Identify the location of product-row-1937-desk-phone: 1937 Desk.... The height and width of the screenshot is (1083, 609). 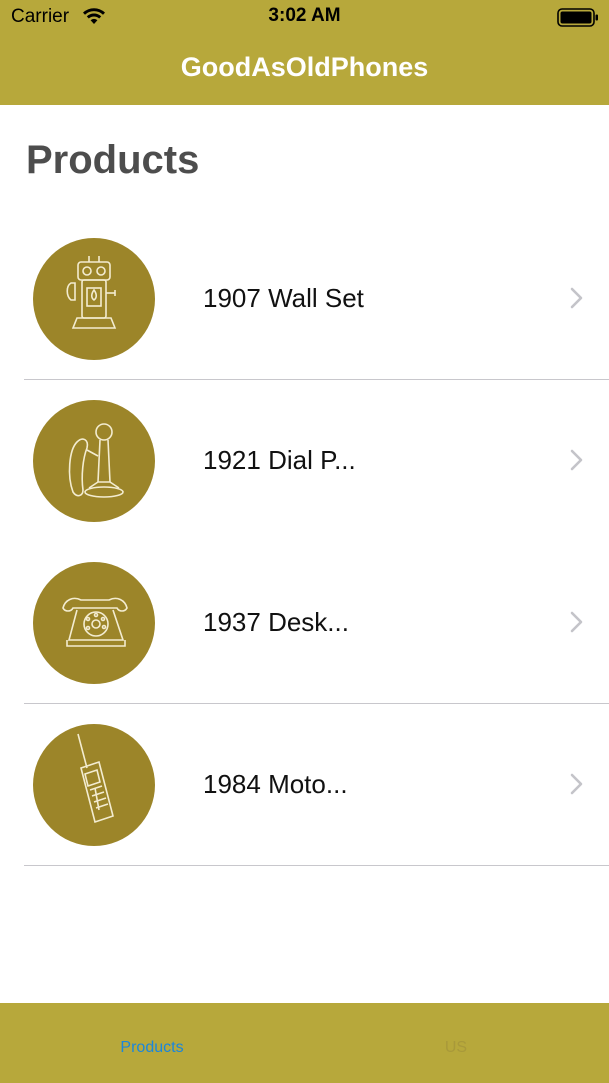
(304, 623).